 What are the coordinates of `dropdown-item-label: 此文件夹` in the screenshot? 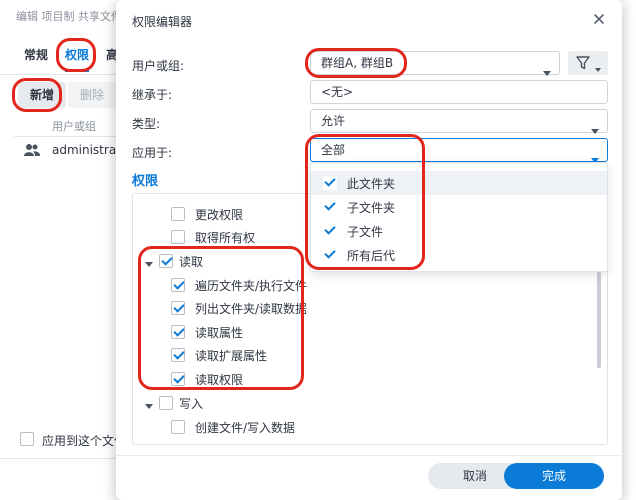 It's located at (371, 183).